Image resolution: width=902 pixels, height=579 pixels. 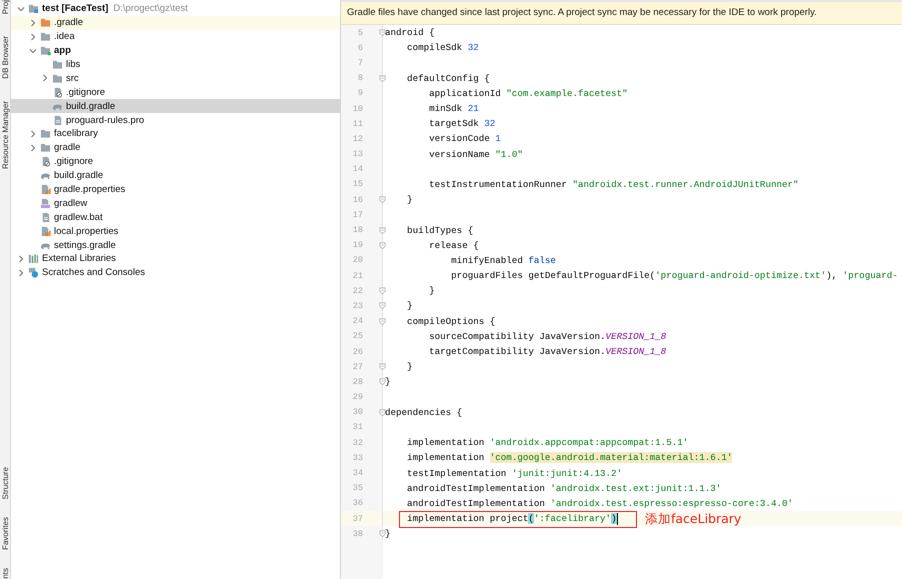 What do you see at coordinates (357, 215) in the screenshot?
I see `line-number: 17` at bounding box center [357, 215].